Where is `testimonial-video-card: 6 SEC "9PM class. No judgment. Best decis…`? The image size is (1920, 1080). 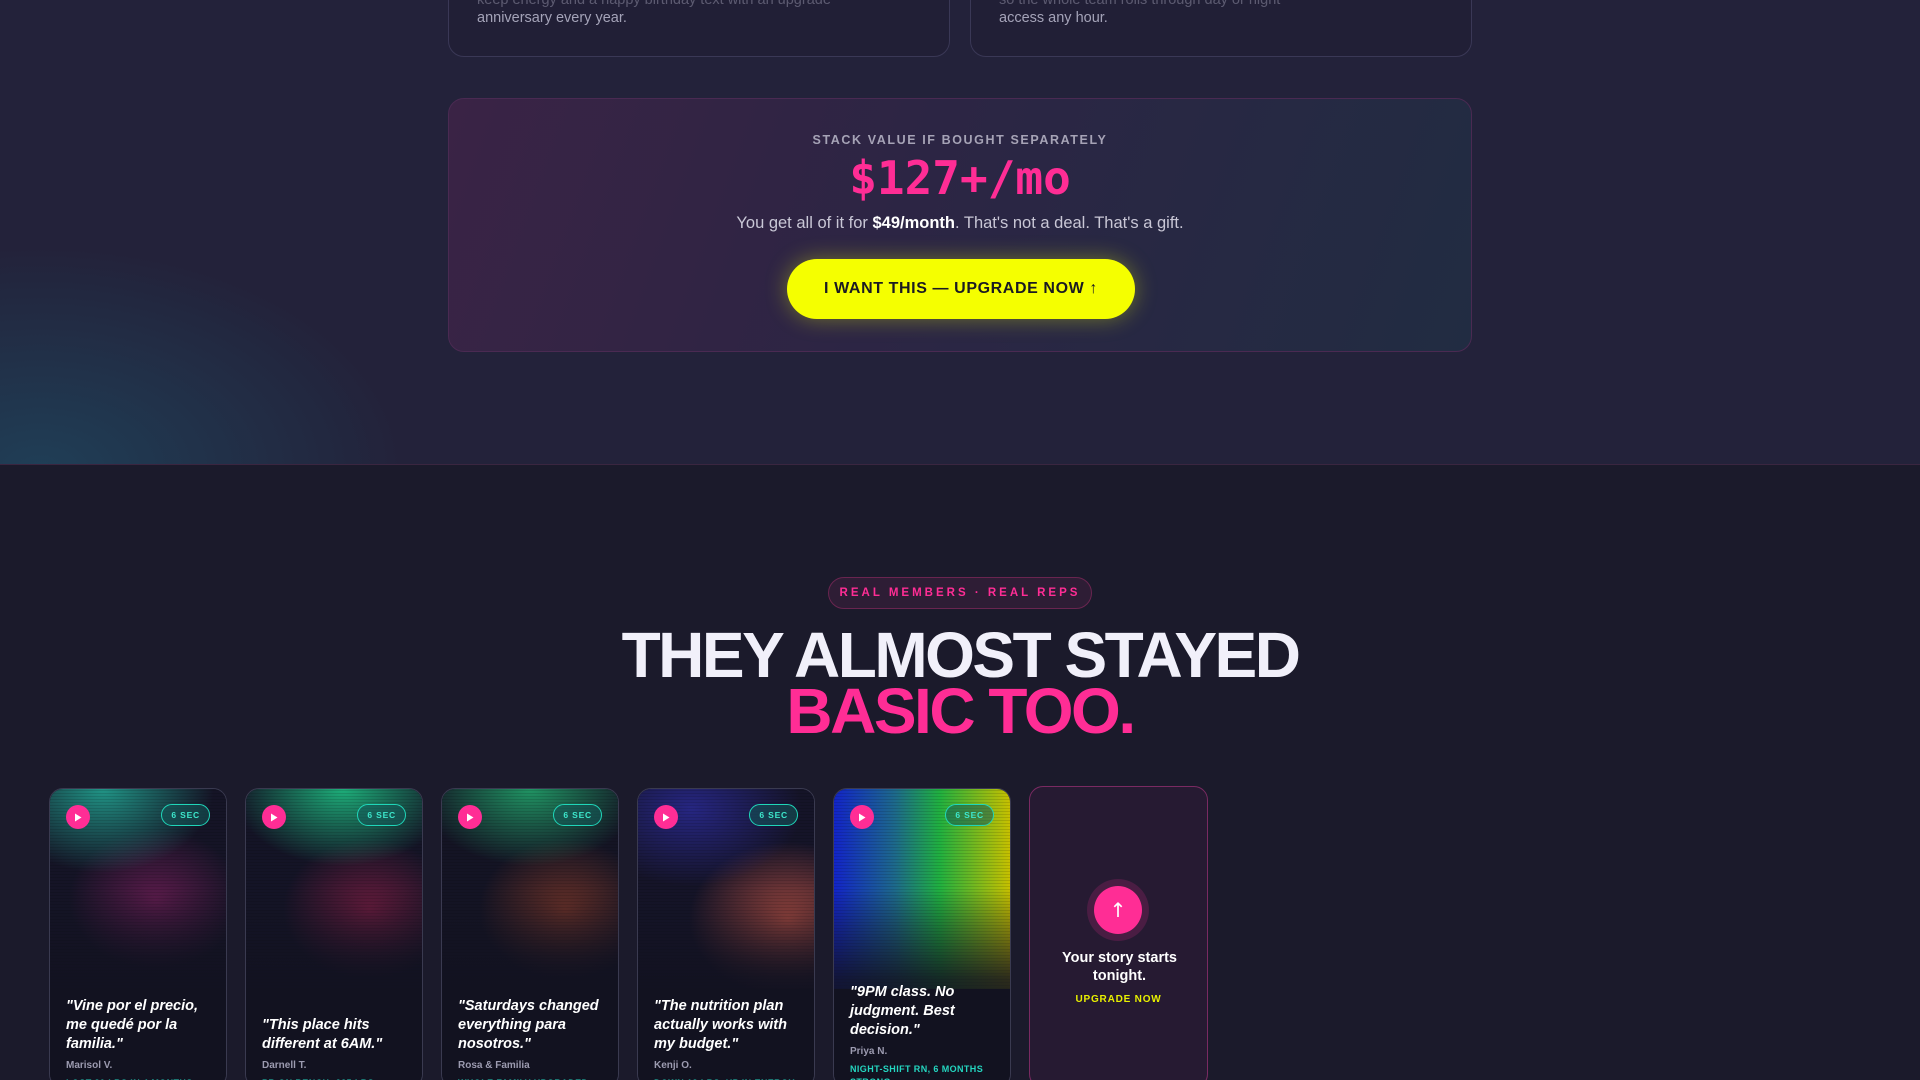
testimonial-video-card: 6 SEC "9PM class. No judgment. Best decis… is located at coordinates (922, 934).